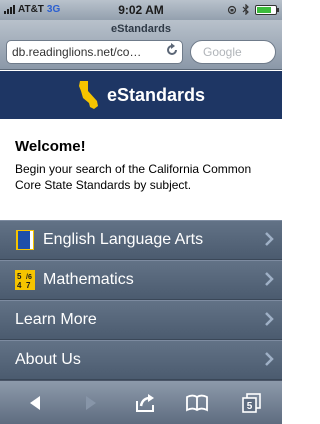  Describe the element at coordinates (141, 280) in the screenshot. I see `menu-item-mathematics: 5 /6 4 7 Mathematics` at that location.